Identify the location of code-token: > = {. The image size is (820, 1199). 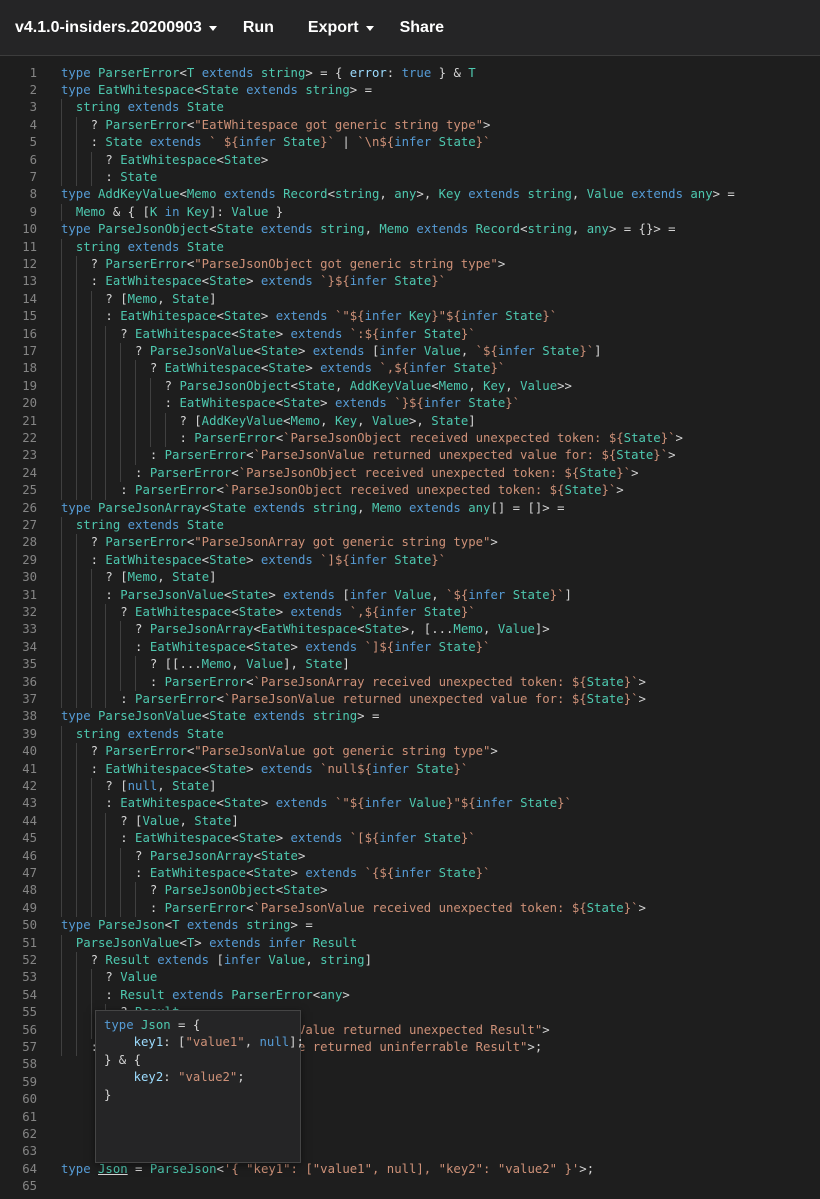
(327, 72).